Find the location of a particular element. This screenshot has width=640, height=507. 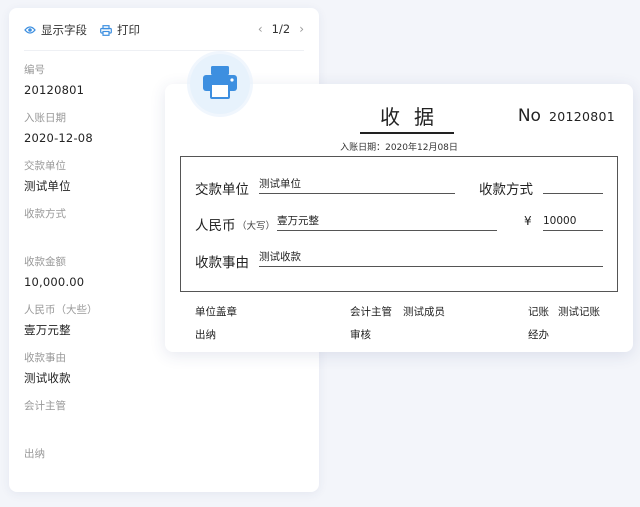

receipt-number-value: 20120801 is located at coordinates (581, 116).